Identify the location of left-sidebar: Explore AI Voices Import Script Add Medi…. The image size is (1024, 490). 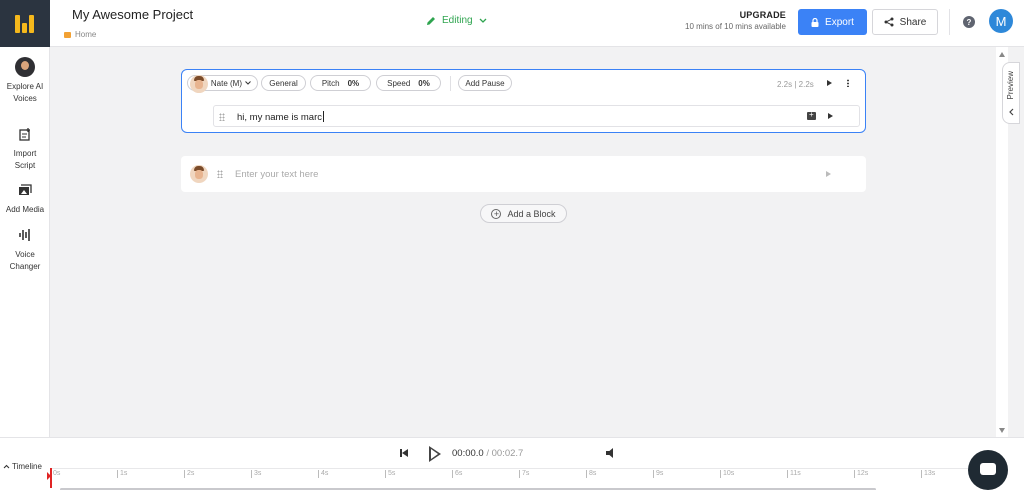
(25, 242).